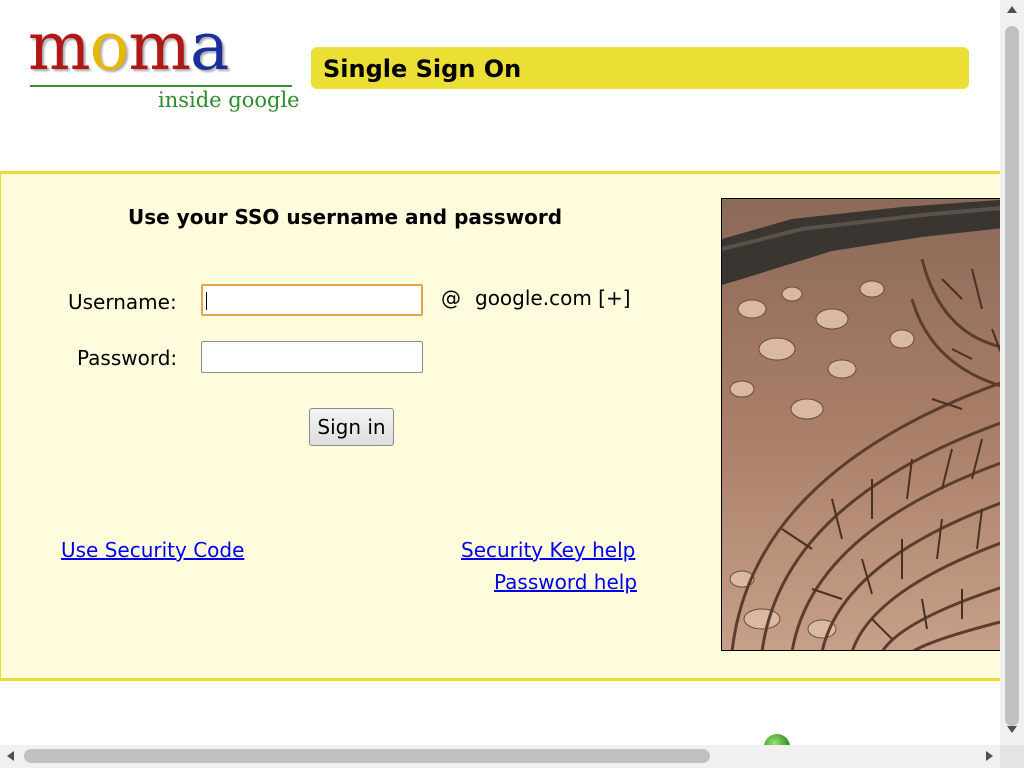 The height and width of the screenshot is (768, 1024). What do you see at coordinates (152, 550) in the screenshot?
I see `security-code-link: Use Security Code` at bounding box center [152, 550].